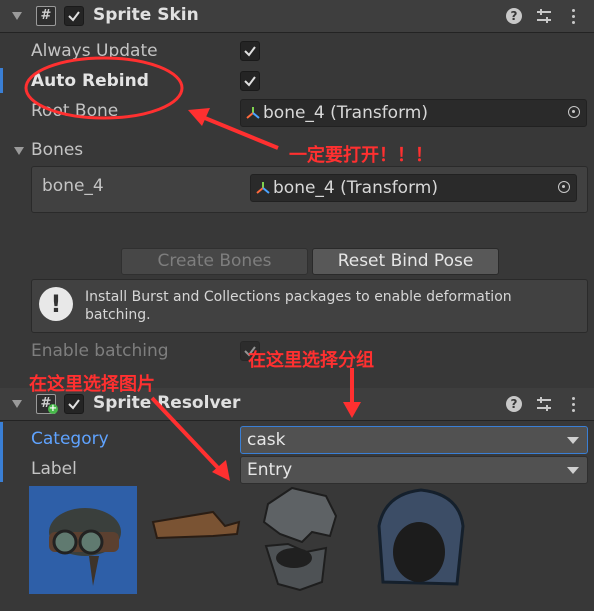 The width and height of the screenshot is (594, 611). I want to click on bone-item-value: bone_4 (Transform), so click(355, 188).